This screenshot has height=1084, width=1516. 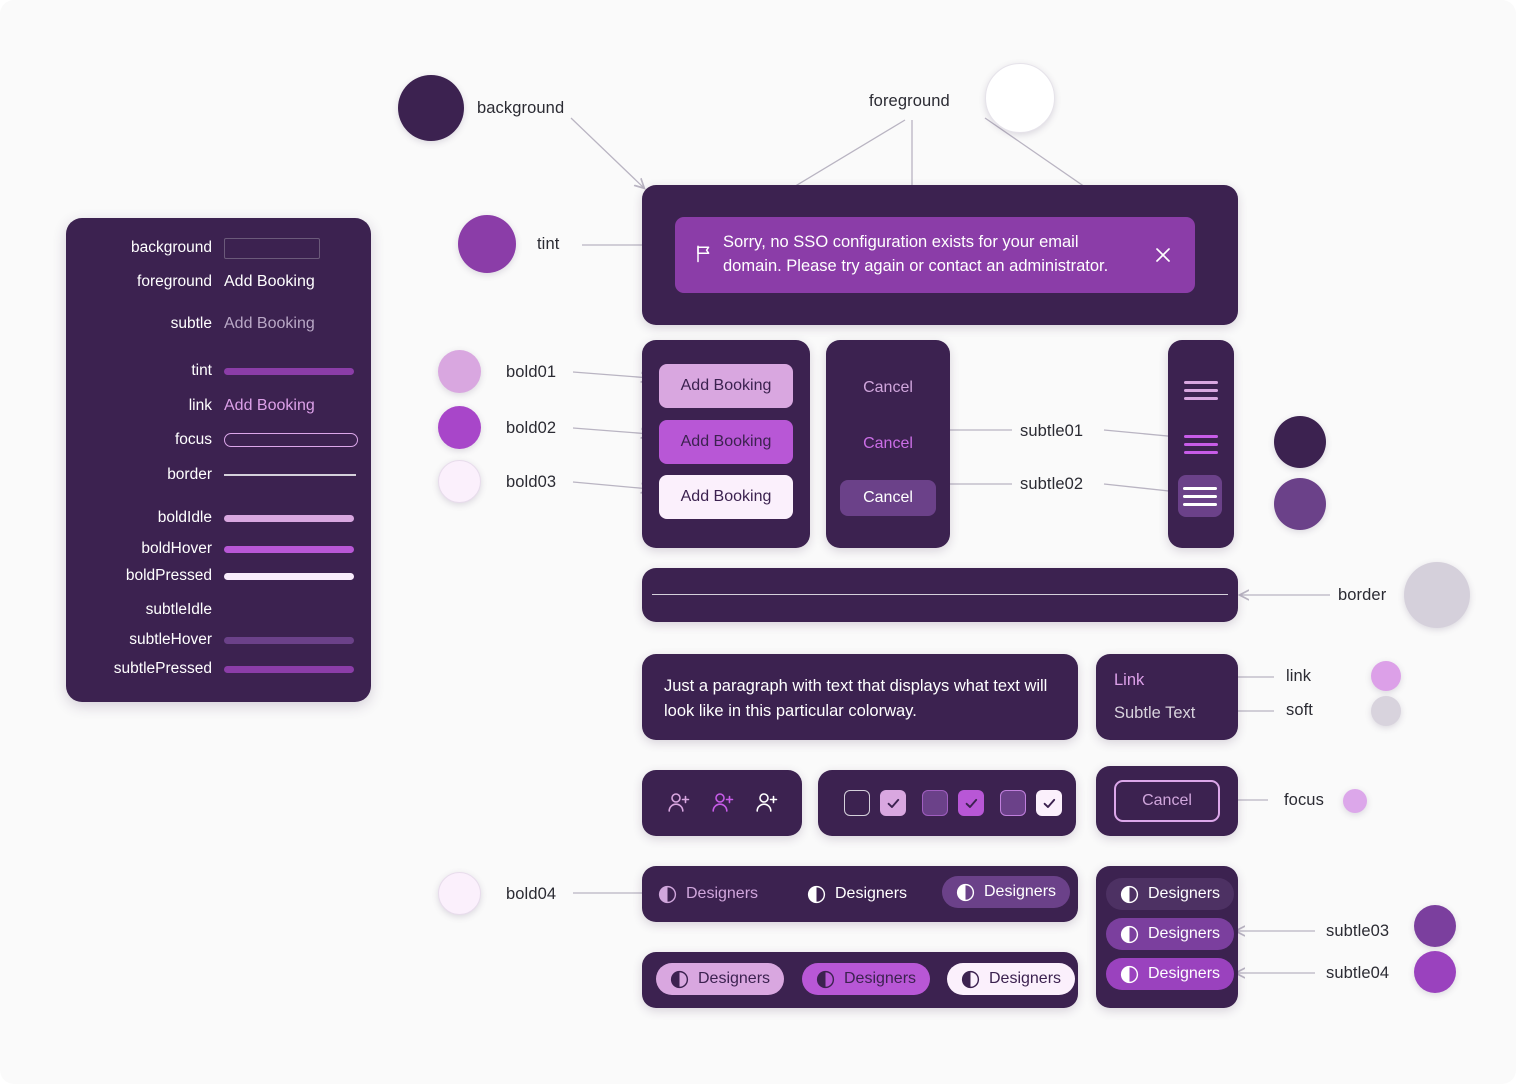 I want to click on chip-row-filled-card: Designers Designers Designers, so click(x=860, y=980).